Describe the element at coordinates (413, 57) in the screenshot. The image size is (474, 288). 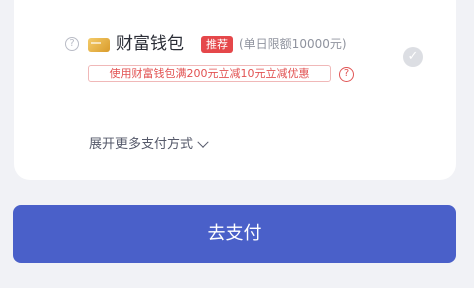
I see `check-icon: ✓` at that location.